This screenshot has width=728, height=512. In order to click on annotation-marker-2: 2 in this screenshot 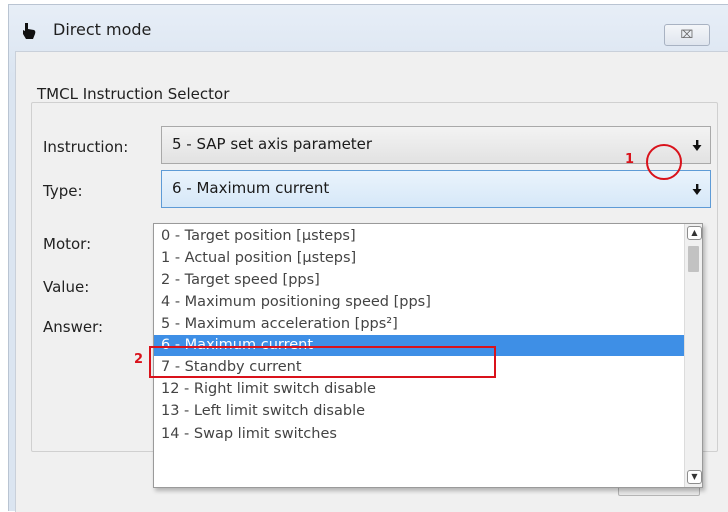, I will do `click(139, 359)`.